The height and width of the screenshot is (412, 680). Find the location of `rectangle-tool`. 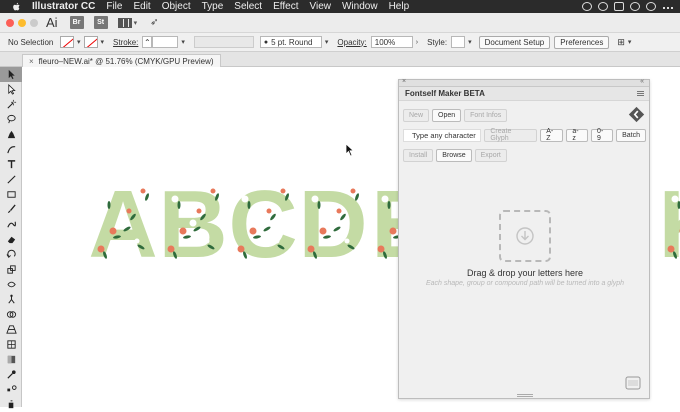

rectangle-tool is located at coordinates (11, 194).